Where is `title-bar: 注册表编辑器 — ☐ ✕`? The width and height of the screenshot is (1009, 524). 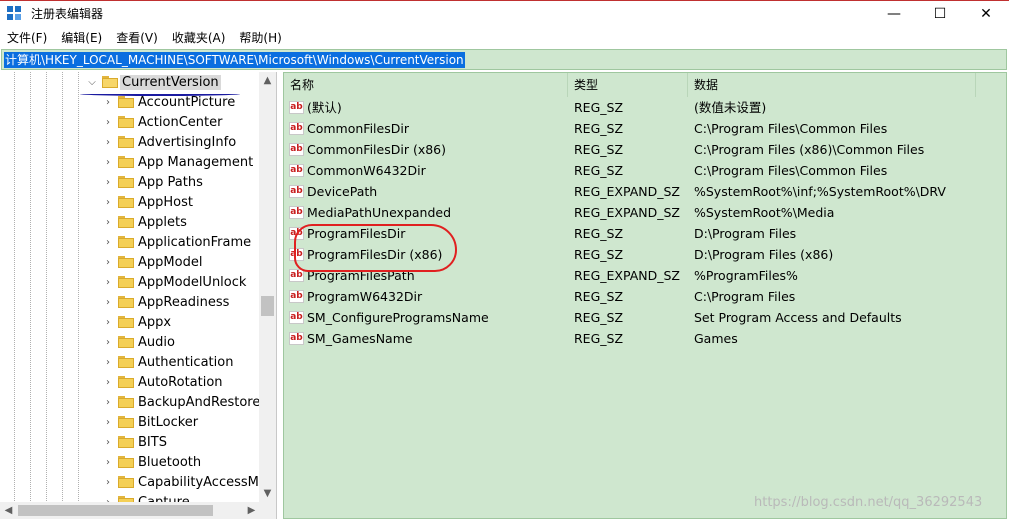 title-bar: 注册表编辑器 — ☐ ✕ is located at coordinates (504, 13).